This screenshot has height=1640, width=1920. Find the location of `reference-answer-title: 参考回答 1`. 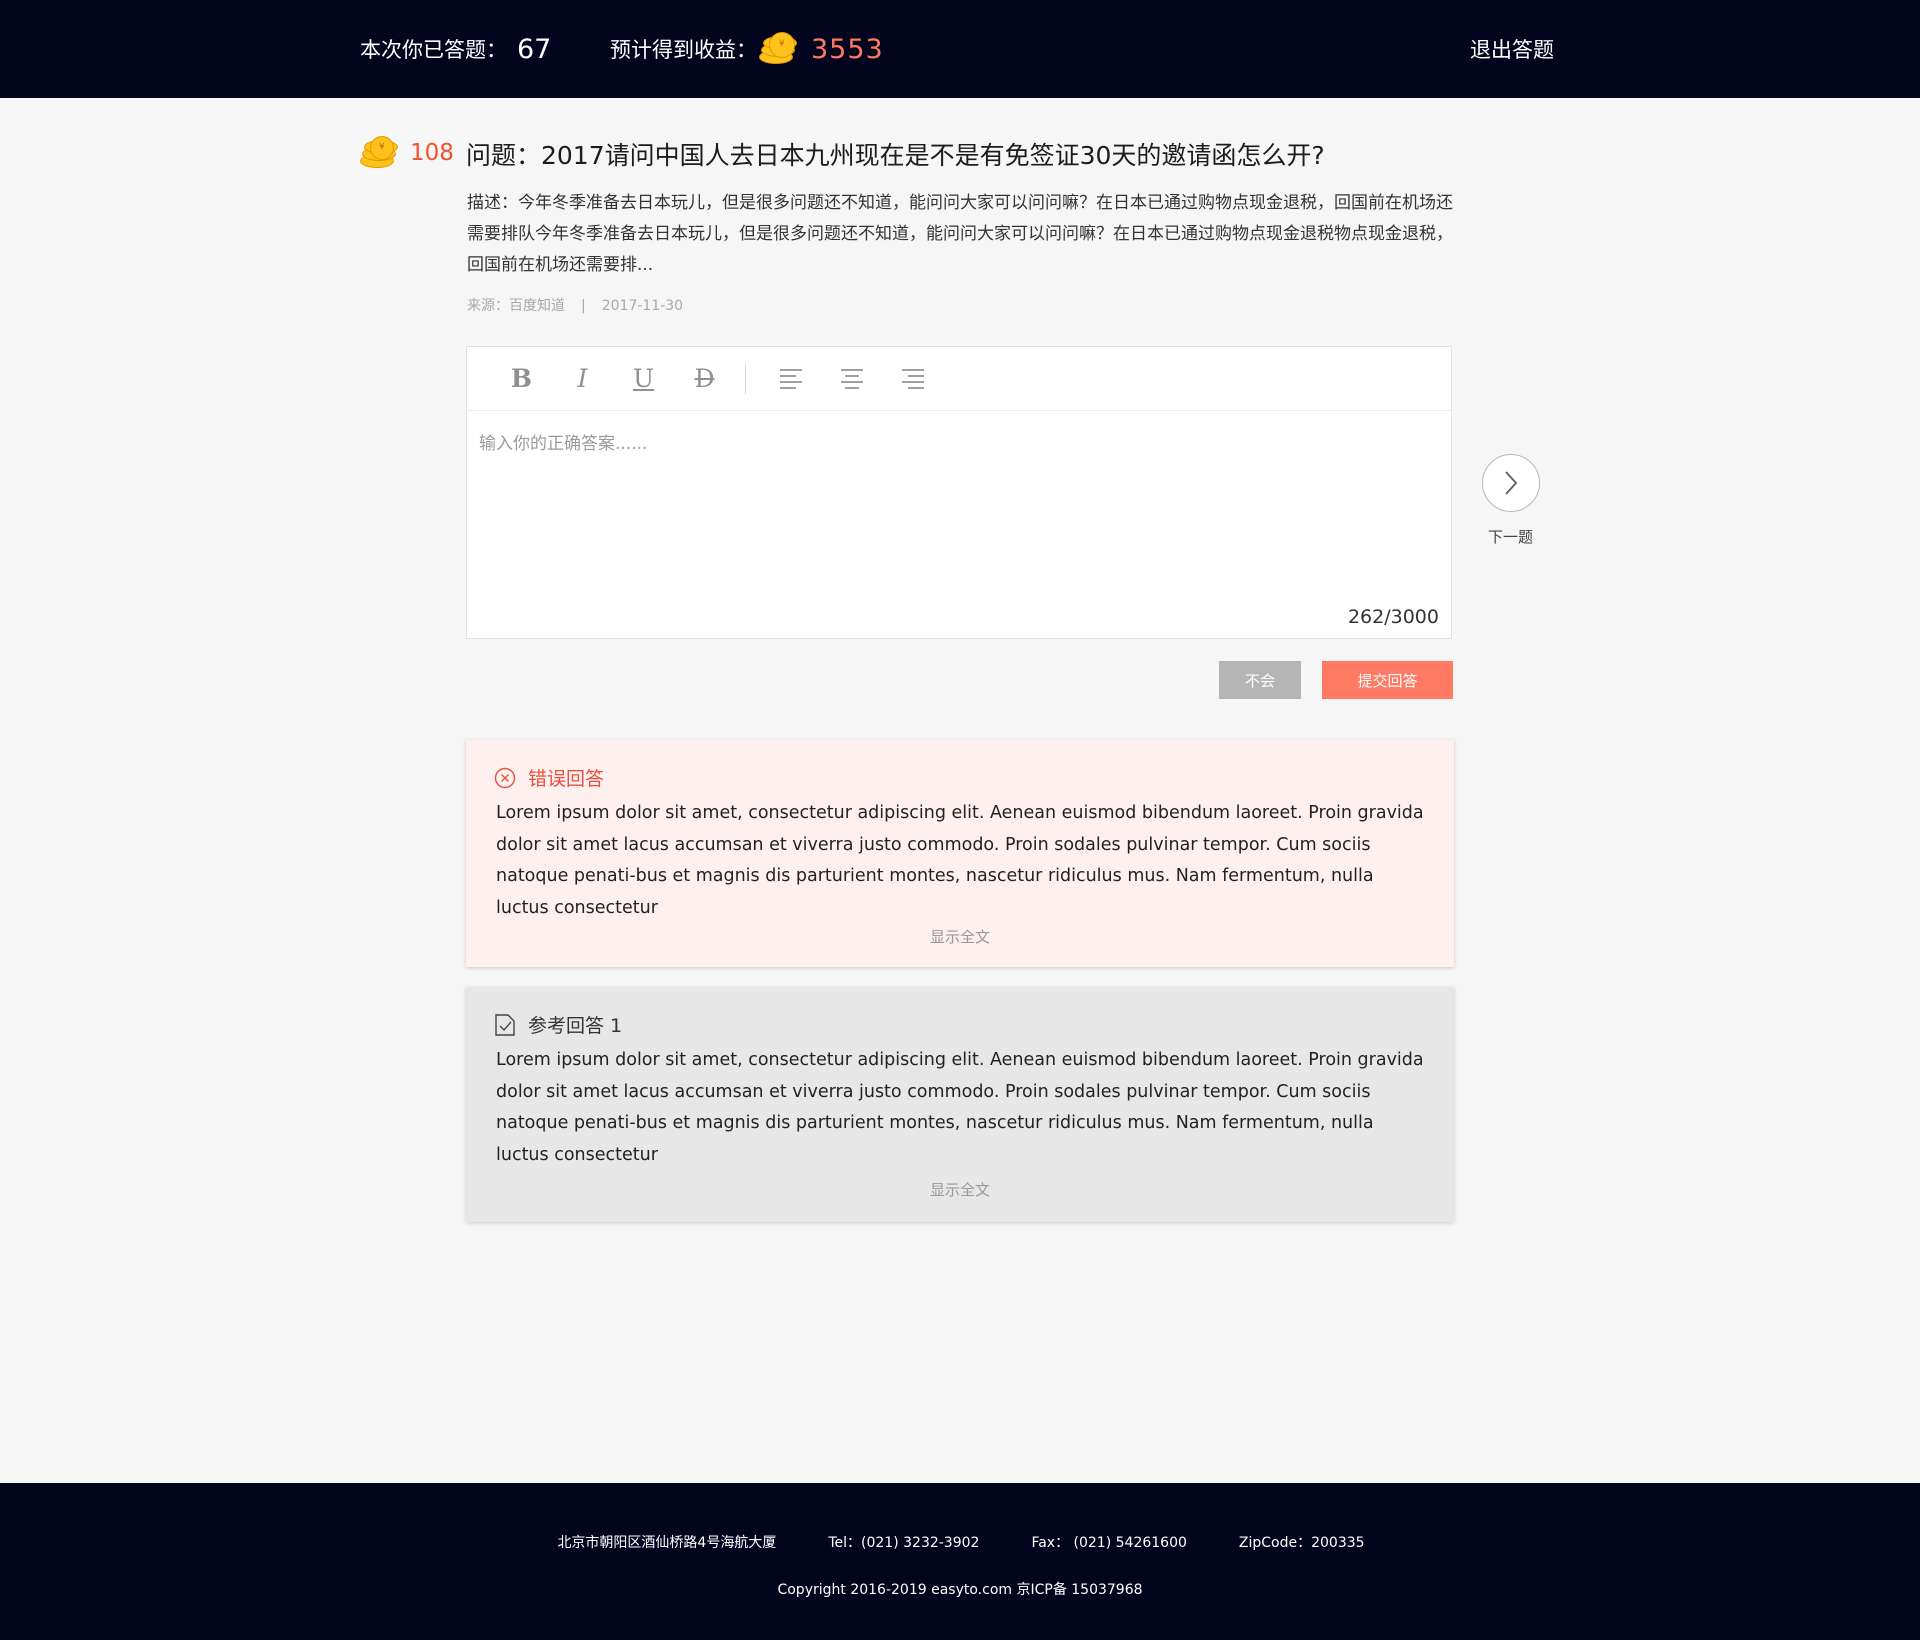

reference-answer-title: 参考回答 1 is located at coordinates (575, 1026).